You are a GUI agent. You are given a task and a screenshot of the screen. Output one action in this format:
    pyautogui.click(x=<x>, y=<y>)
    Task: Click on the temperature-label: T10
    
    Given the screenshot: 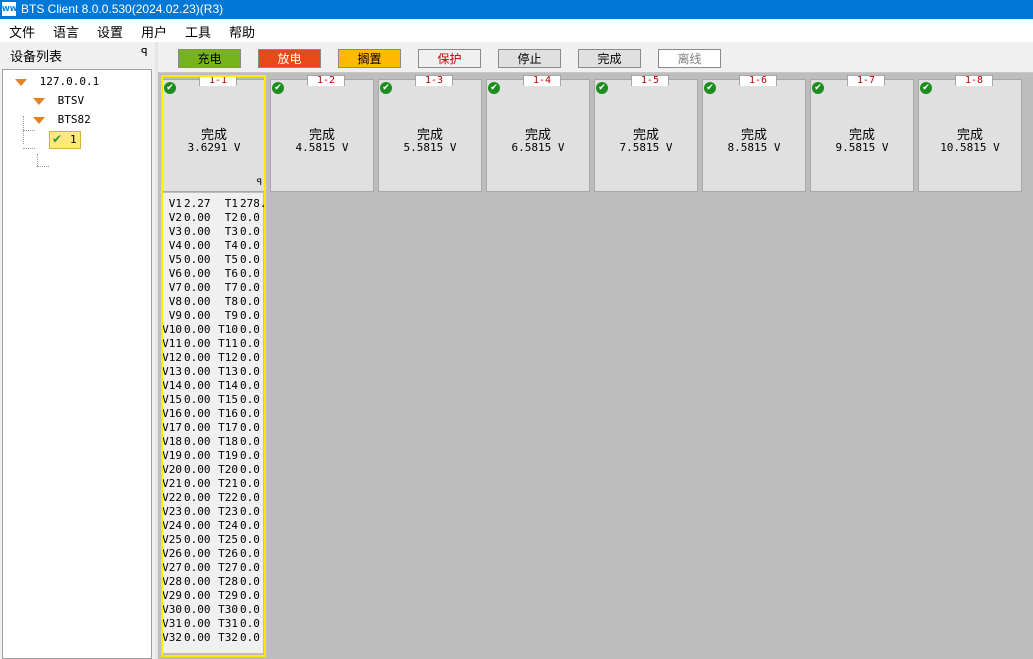 What is the action you would take?
    pyautogui.click(x=228, y=329)
    